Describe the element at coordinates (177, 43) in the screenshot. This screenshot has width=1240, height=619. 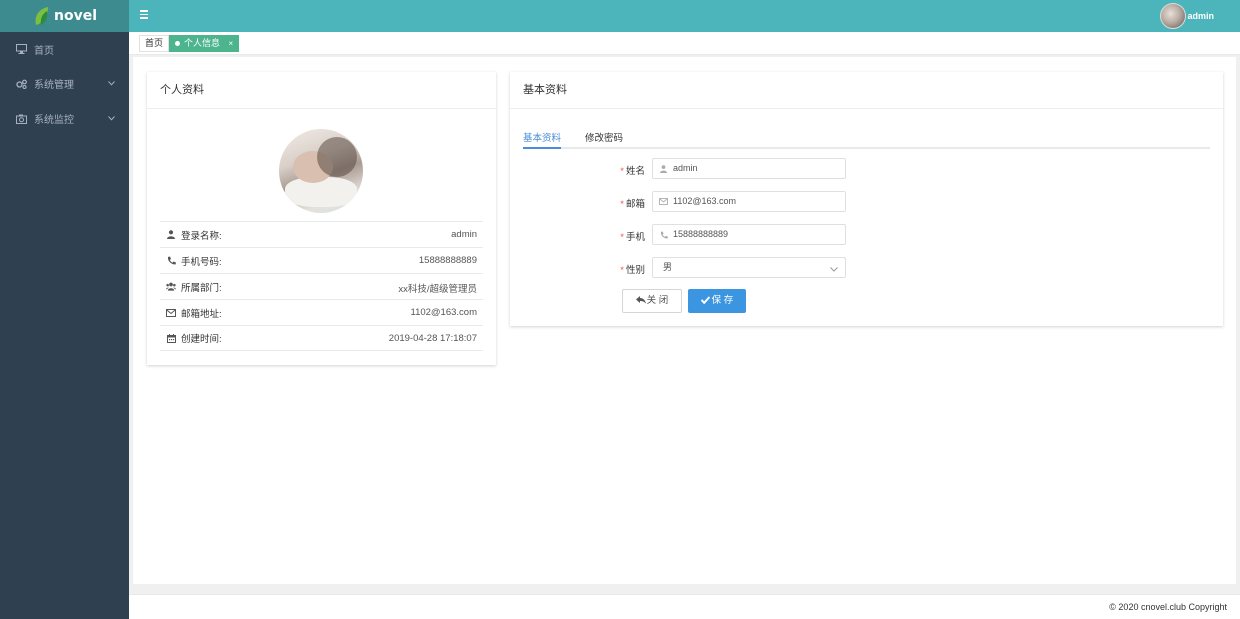
I see `active-dot-icon` at that location.